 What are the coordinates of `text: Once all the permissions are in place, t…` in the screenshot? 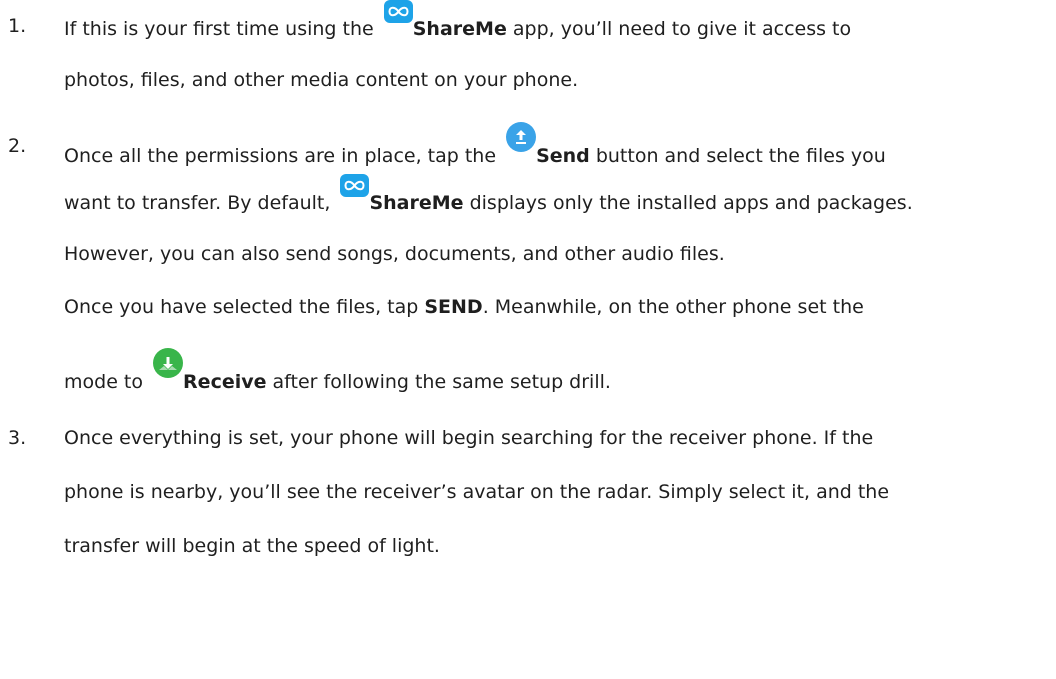 It's located at (283, 156).